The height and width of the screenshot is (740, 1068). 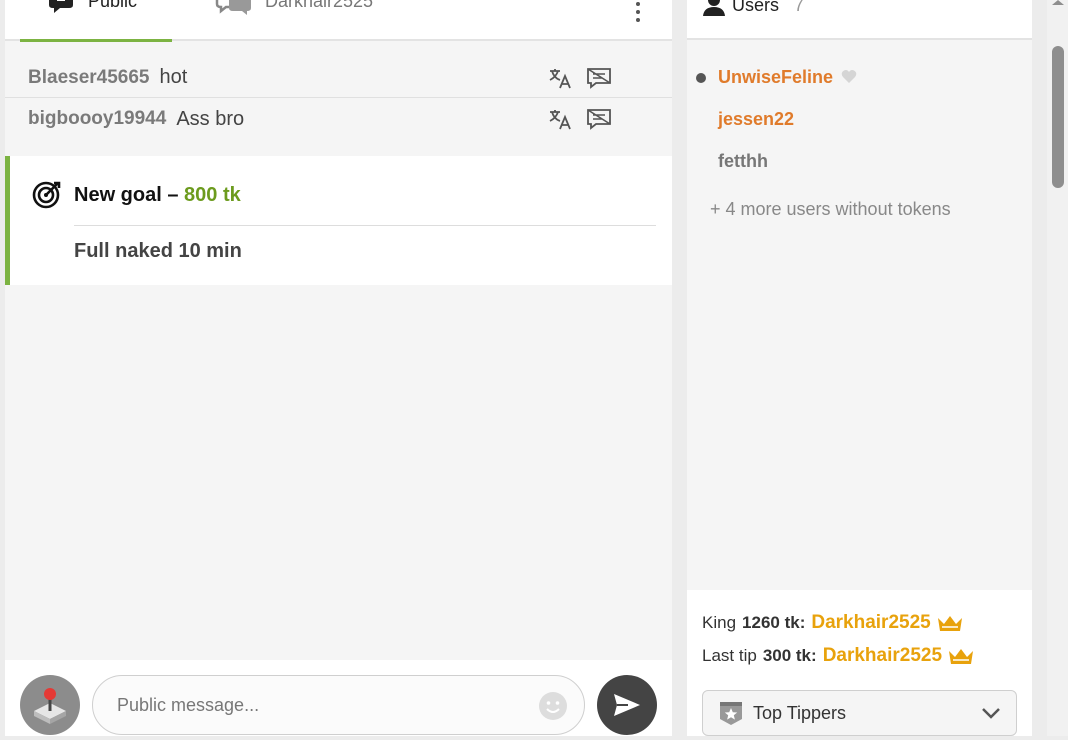 I want to click on more-users-link: + 4 more users without tokens, so click(x=830, y=209).